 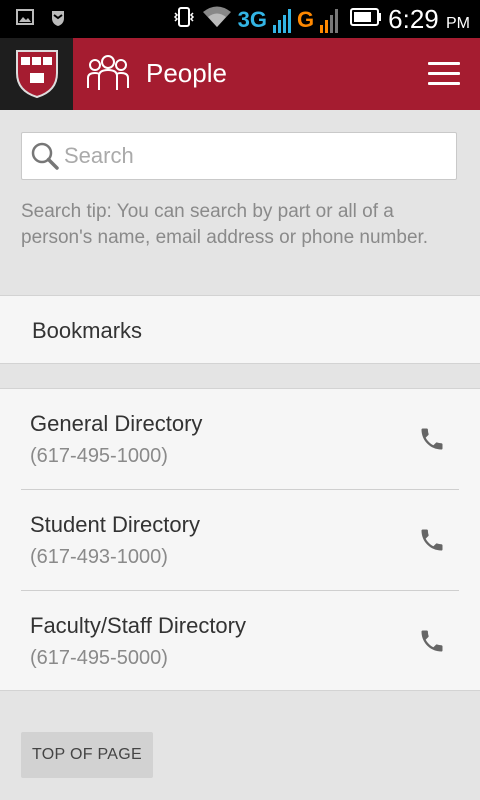 I want to click on directory-phone: (617-495-5000), so click(x=99, y=658).